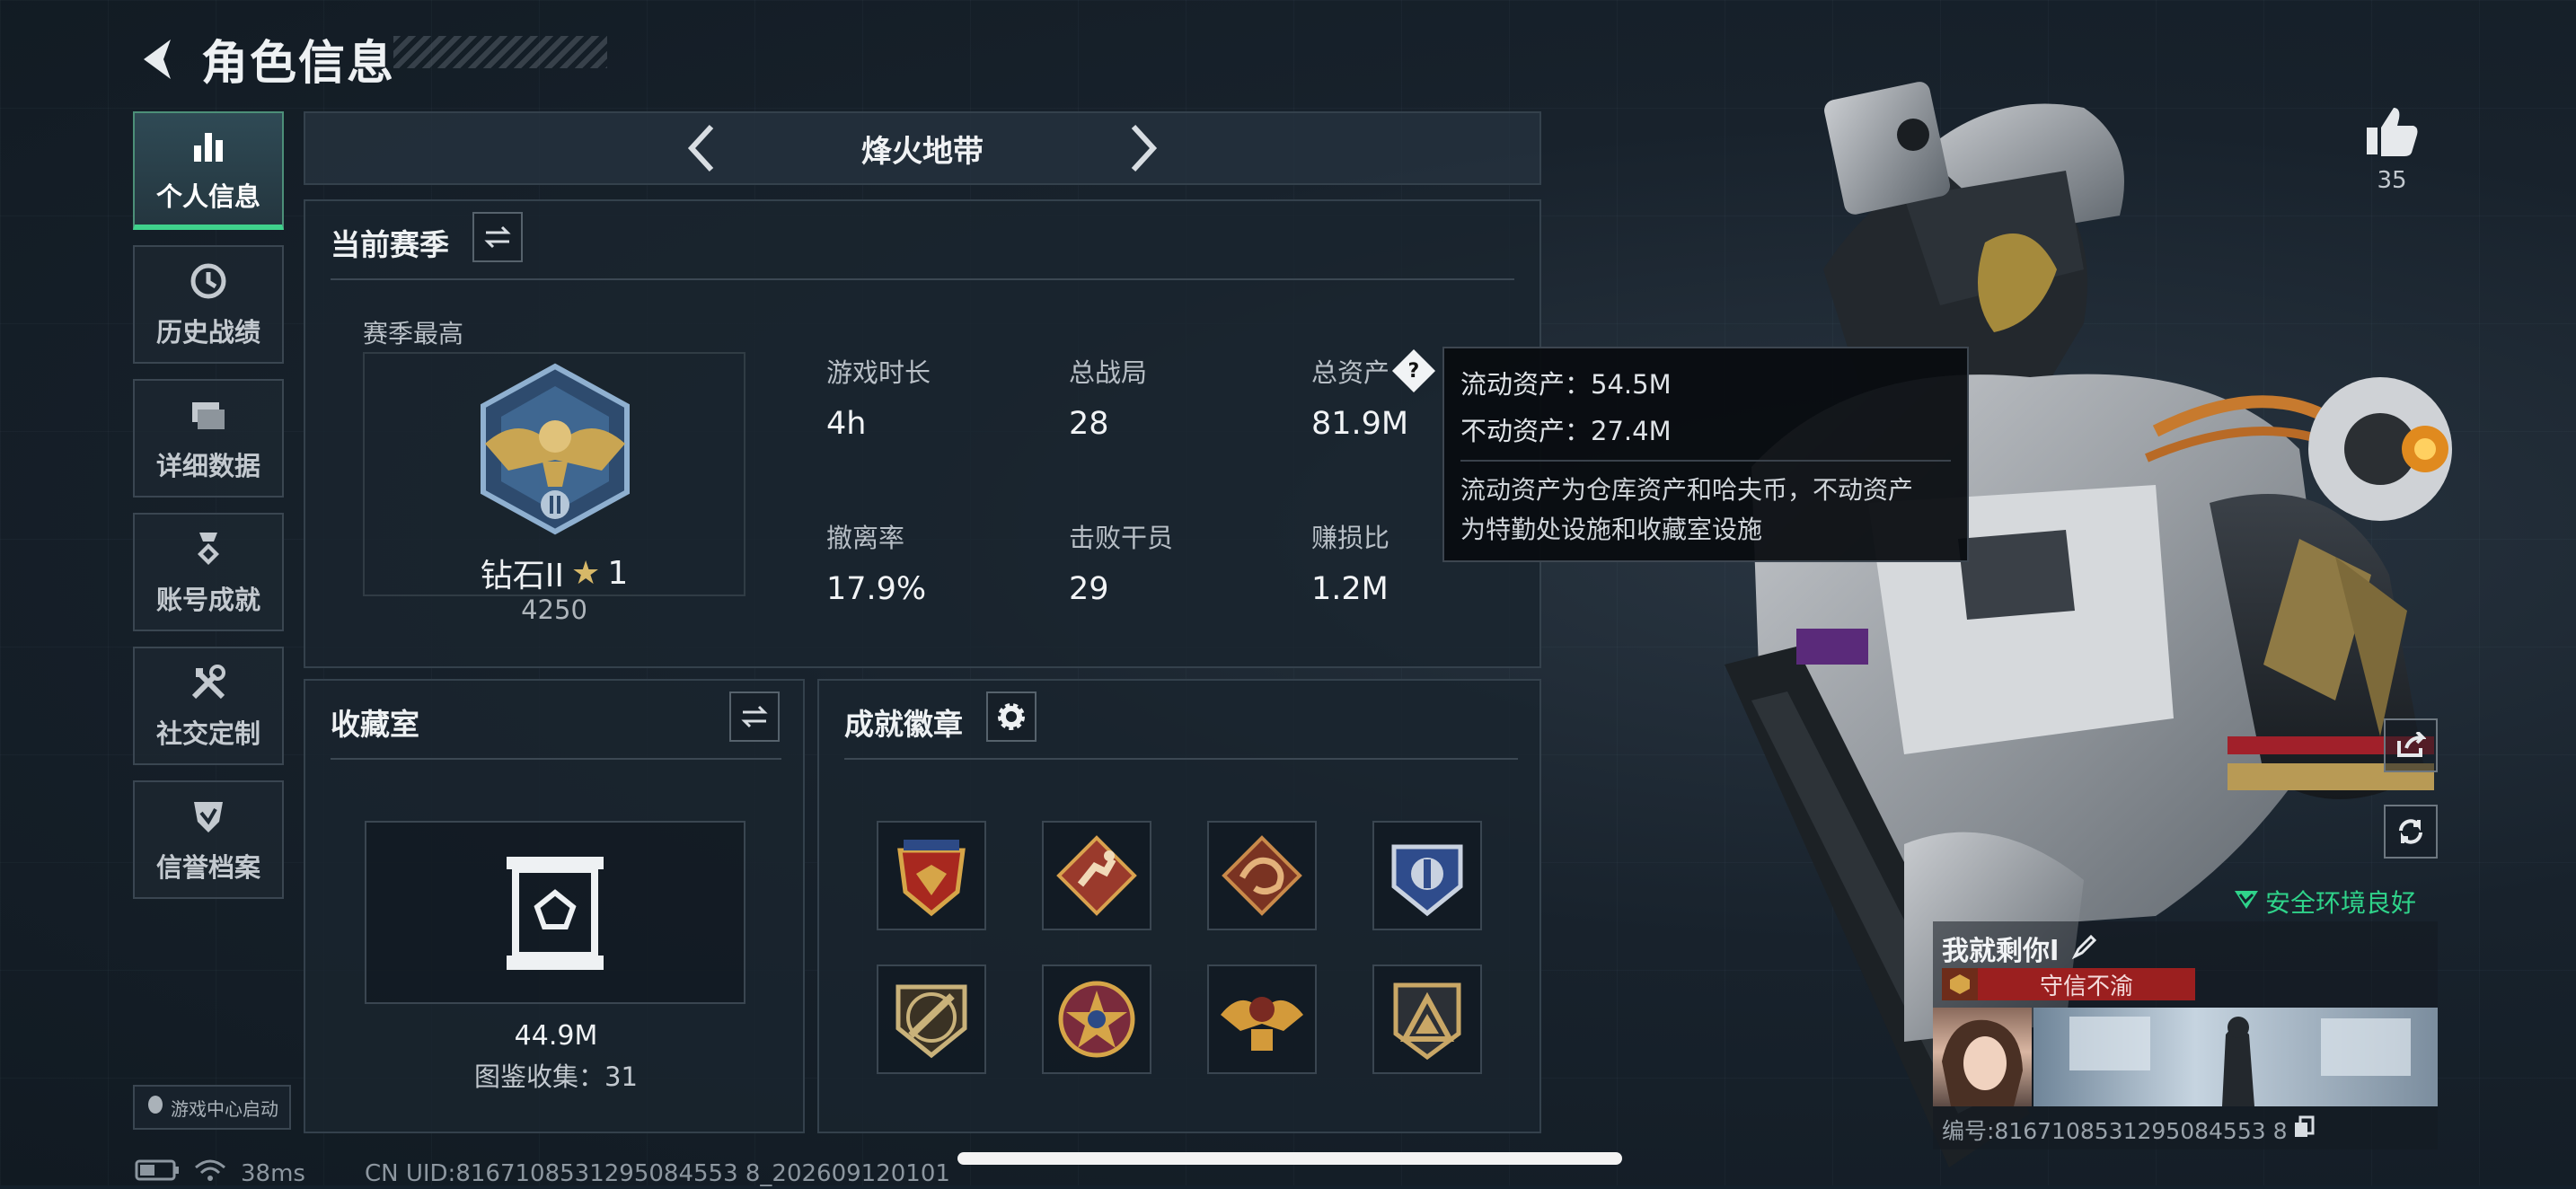 This screenshot has height=1189, width=2576. What do you see at coordinates (2304, 1129) in the screenshot?
I see `copy-icon` at bounding box center [2304, 1129].